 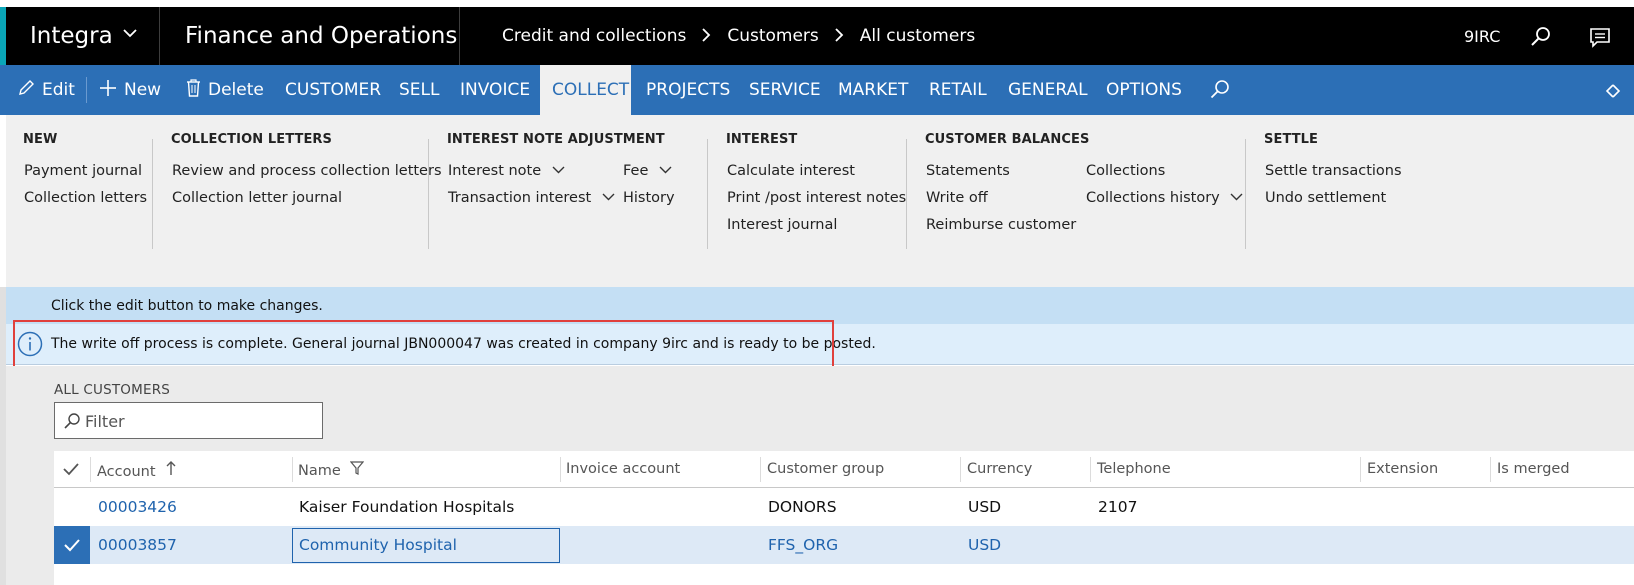 What do you see at coordinates (407, 507) in the screenshot?
I see `cell-name: Kaiser Foundation Hospitals` at bounding box center [407, 507].